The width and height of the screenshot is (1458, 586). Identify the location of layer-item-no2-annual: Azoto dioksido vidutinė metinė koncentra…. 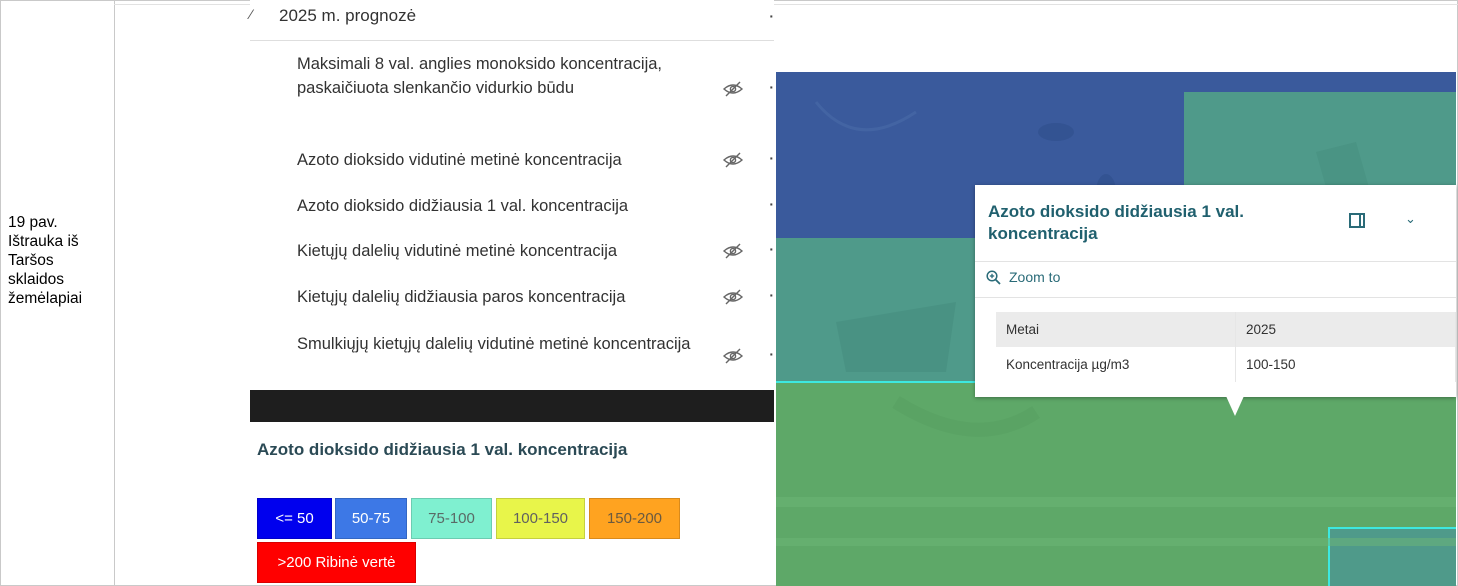
(502, 160).